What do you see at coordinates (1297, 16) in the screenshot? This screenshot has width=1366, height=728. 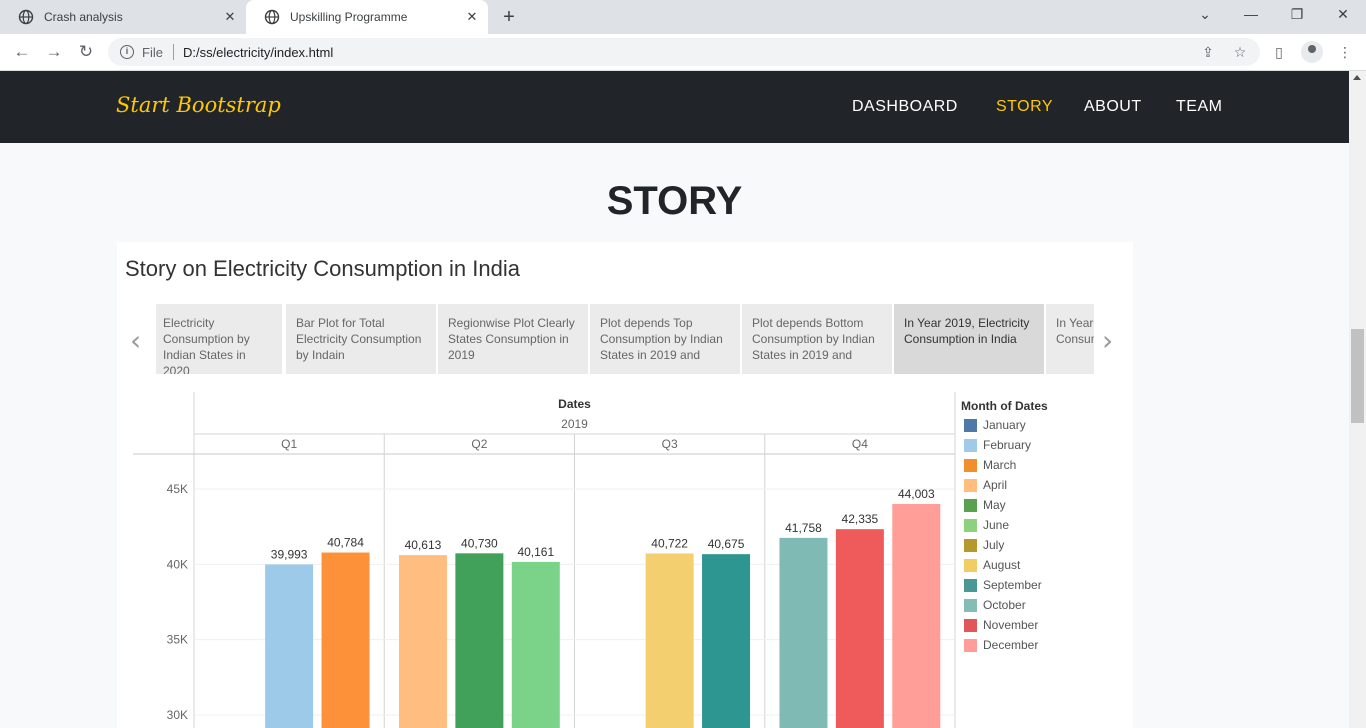 I see `restore-icon: ❐` at bounding box center [1297, 16].